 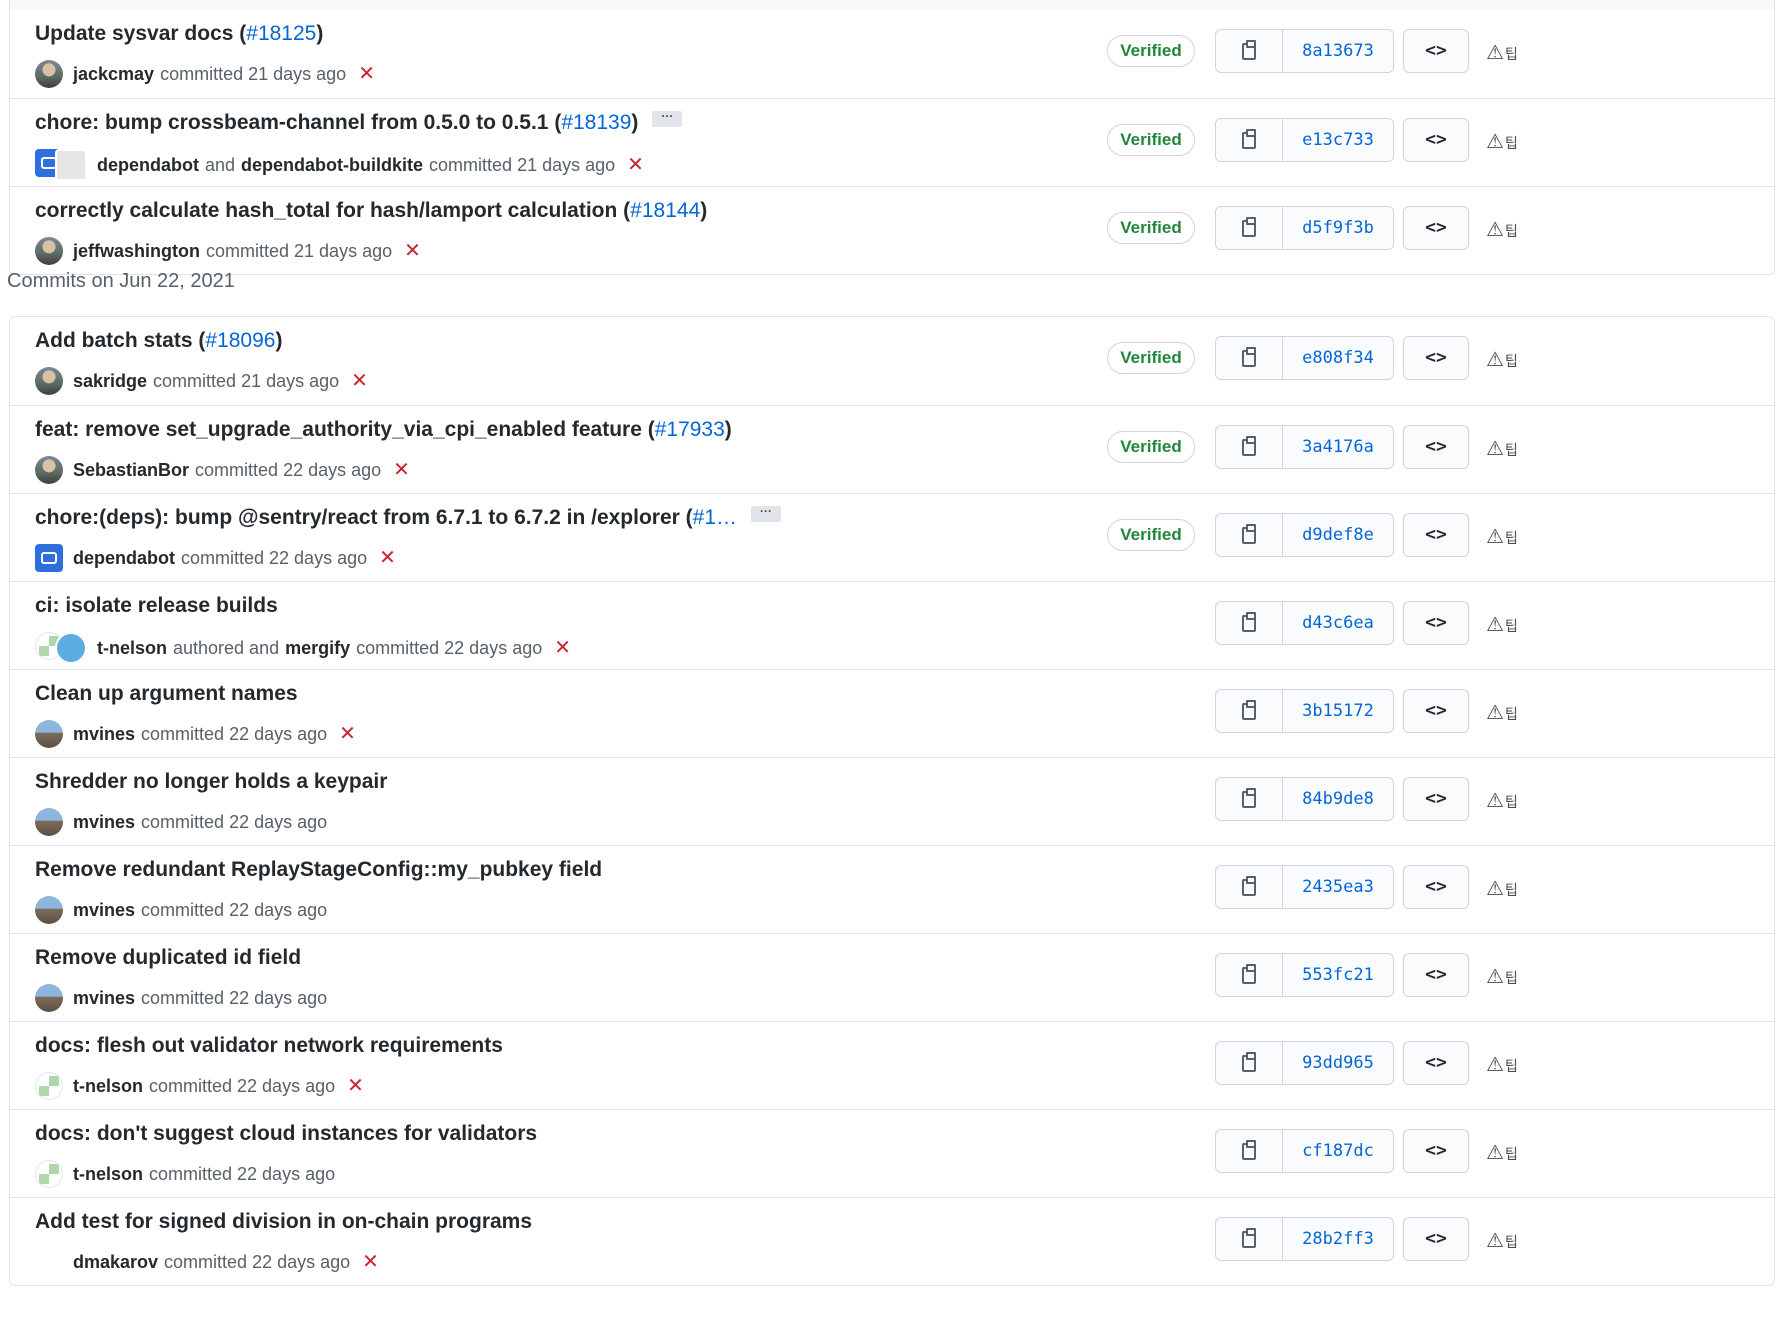 I want to click on avatar-stack, so click(x=61, y=165).